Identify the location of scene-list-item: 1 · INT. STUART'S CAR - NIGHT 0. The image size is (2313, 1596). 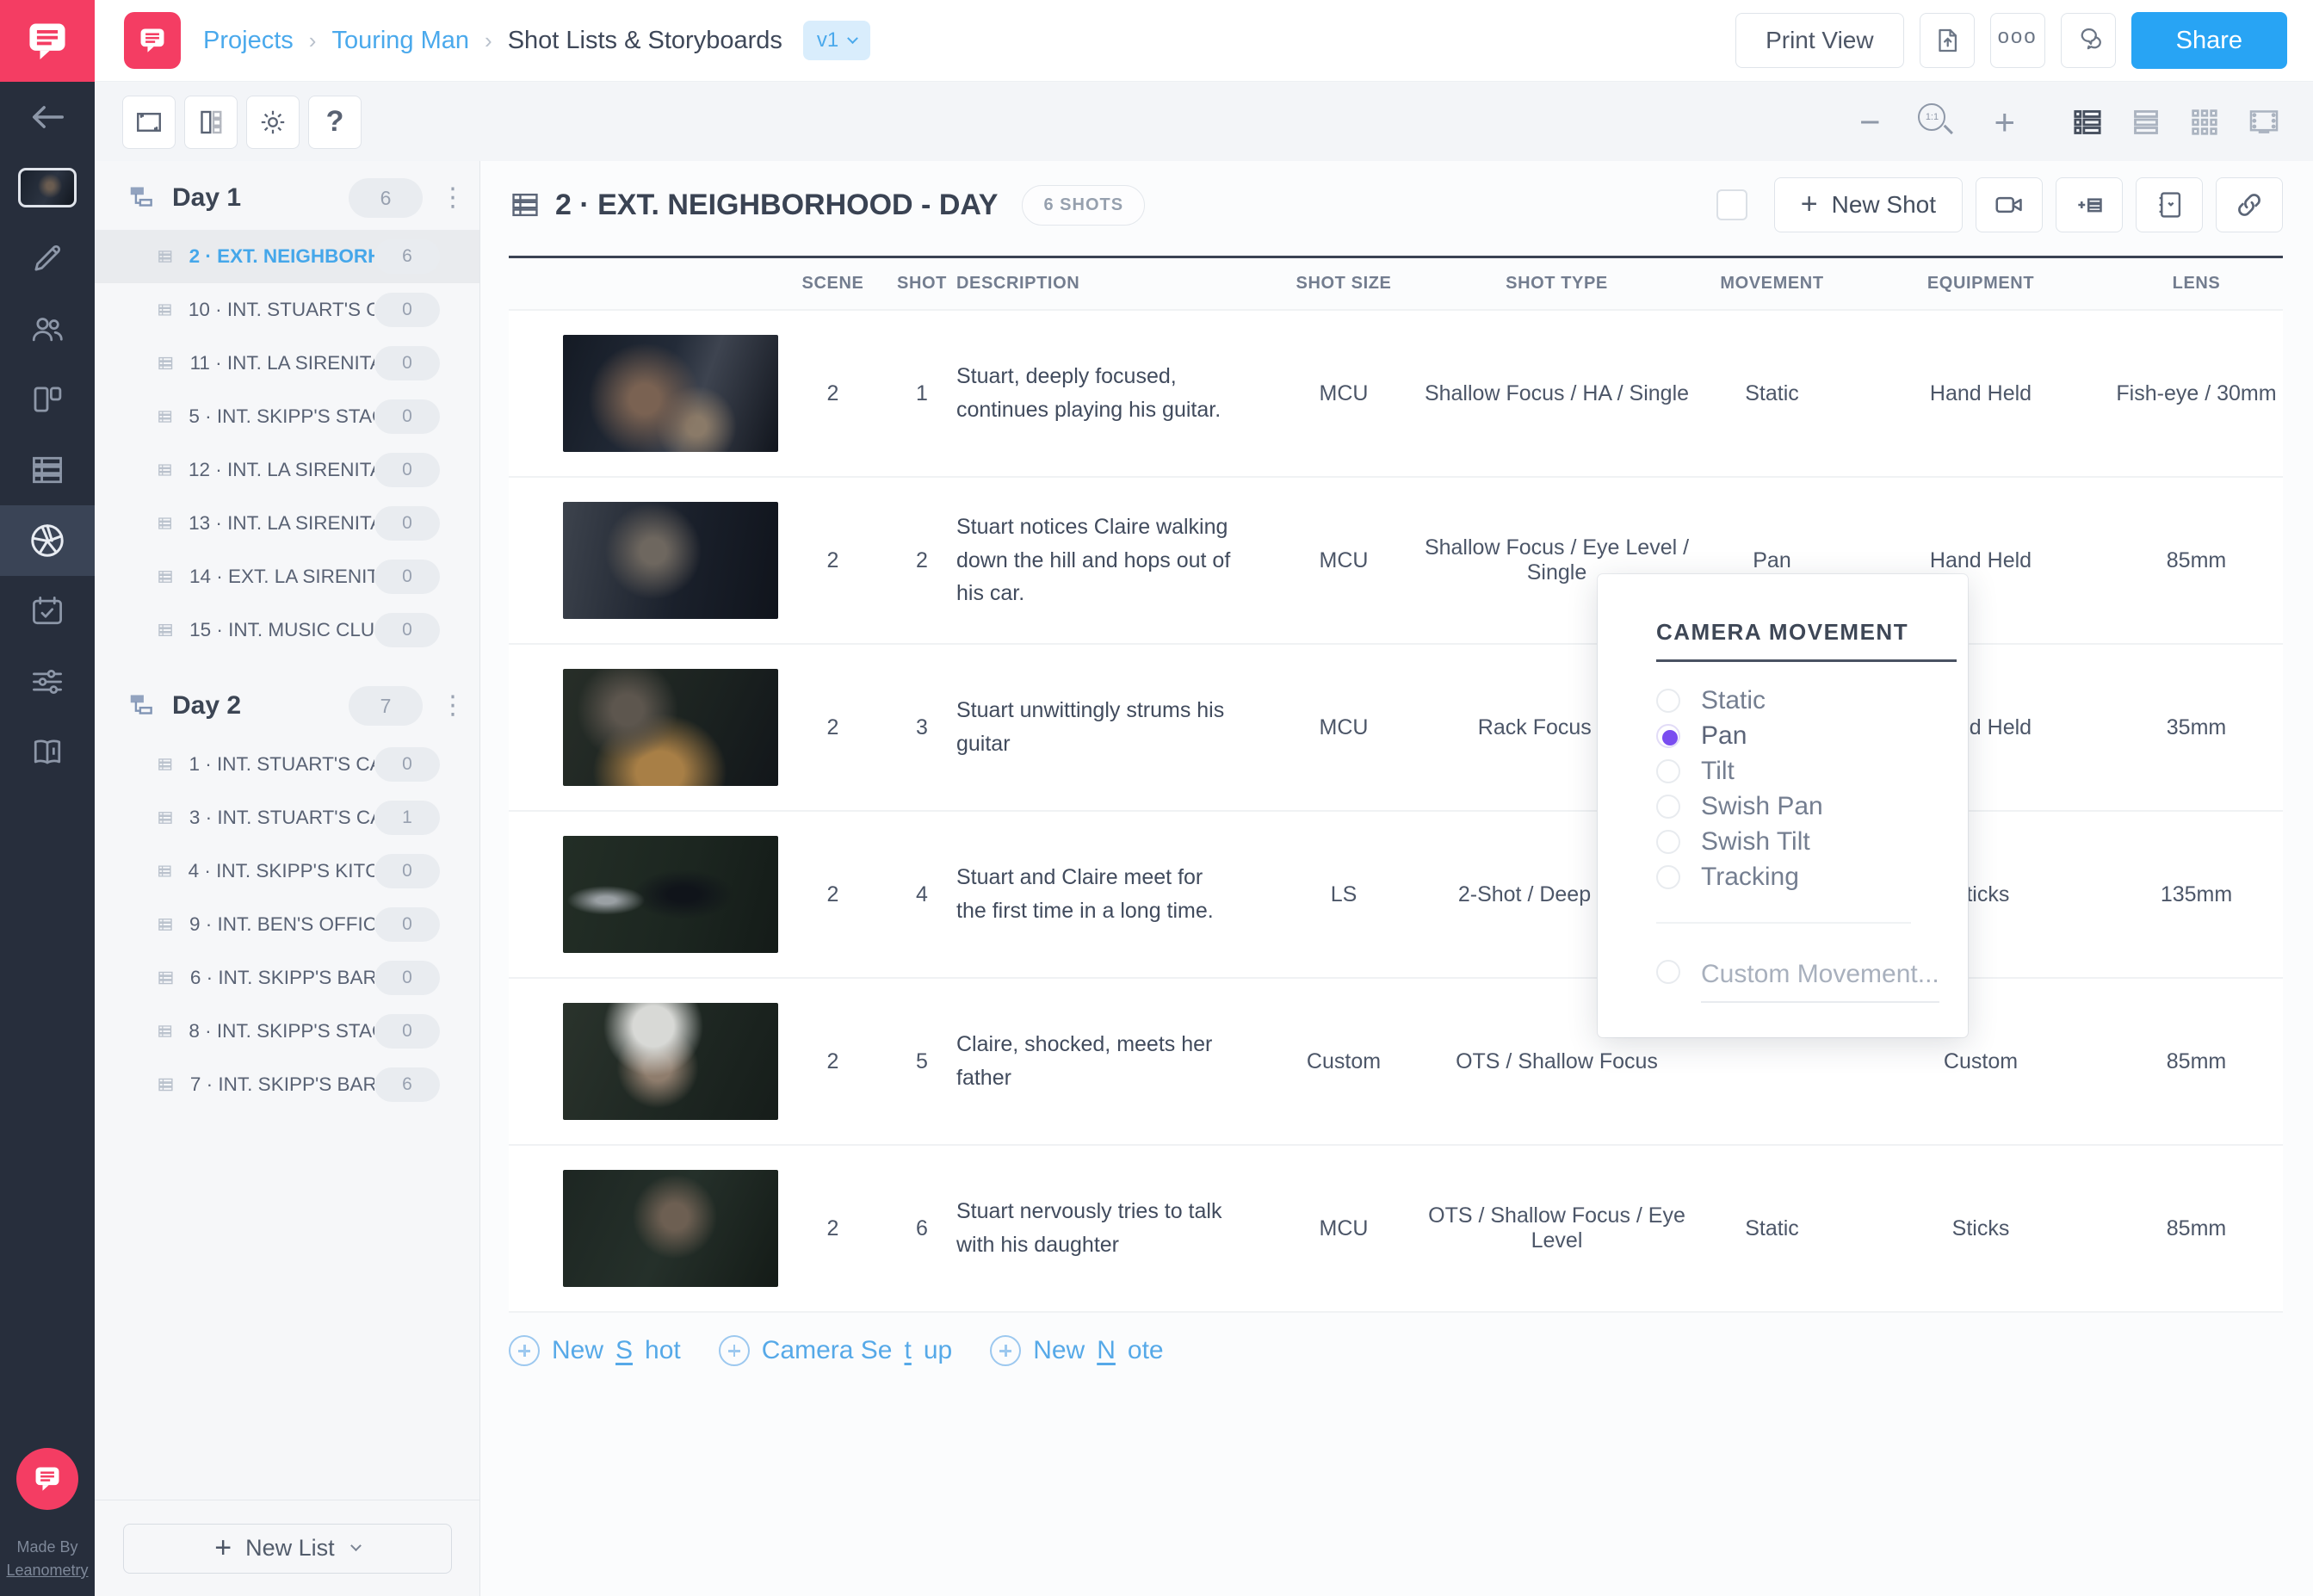
(287, 764).